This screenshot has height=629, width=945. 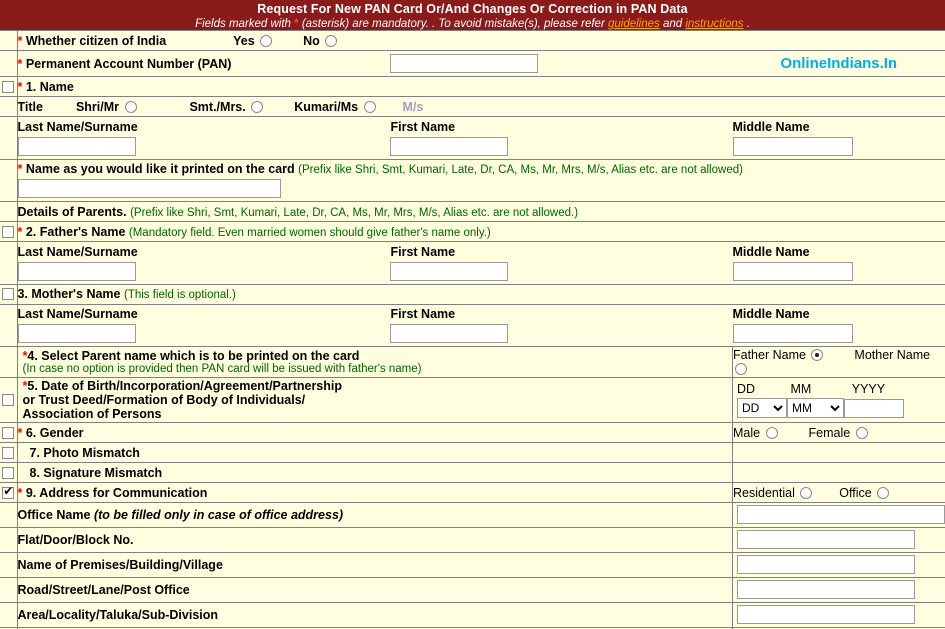 I want to click on select-parent-mother-label: Mother Name, so click(x=892, y=355).